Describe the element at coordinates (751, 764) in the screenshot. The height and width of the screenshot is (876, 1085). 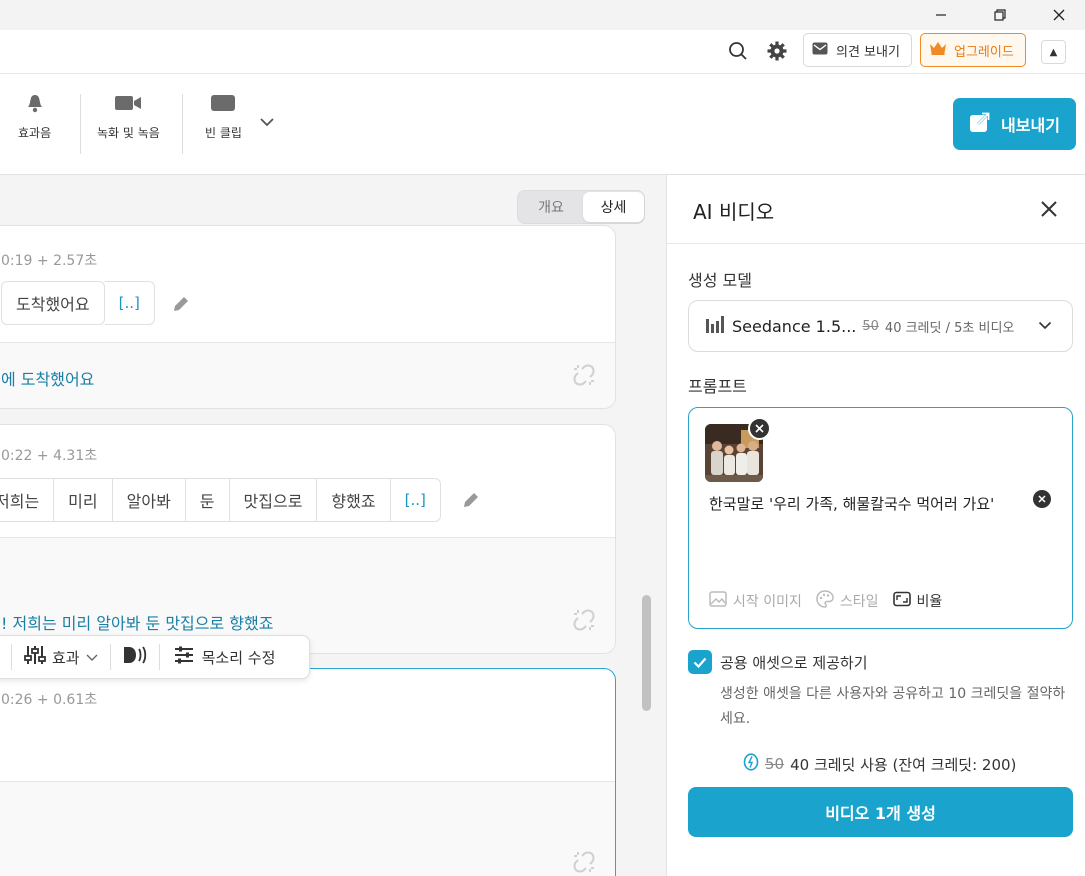
I see `credit-coin-icon` at that location.